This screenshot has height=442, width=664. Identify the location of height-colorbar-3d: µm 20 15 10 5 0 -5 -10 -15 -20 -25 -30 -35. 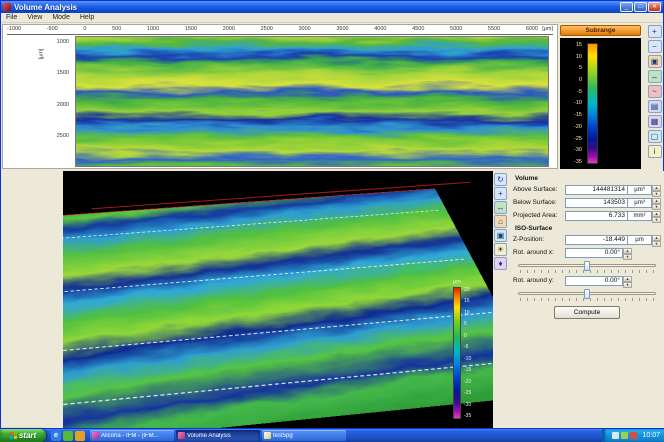
(470, 350).